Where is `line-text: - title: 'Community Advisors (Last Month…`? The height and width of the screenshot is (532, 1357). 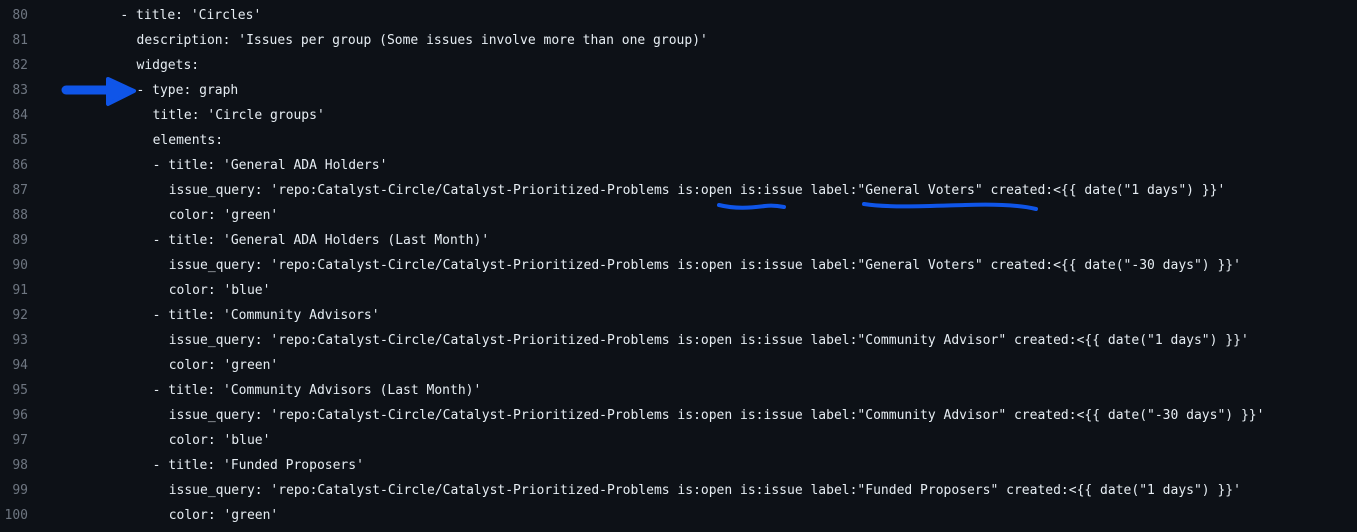
line-text: - title: 'Community Advisors (Last Month… is located at coordinates (317, 390).